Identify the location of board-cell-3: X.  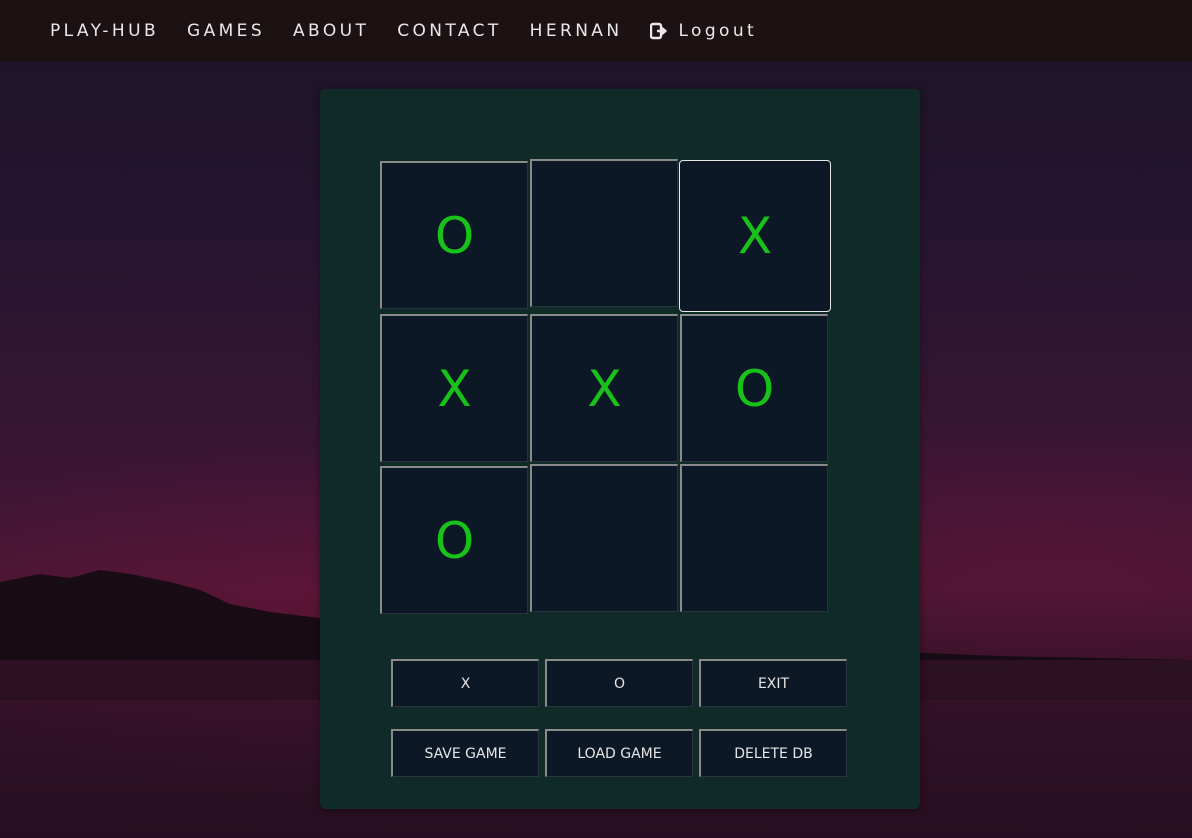
(755, 236).